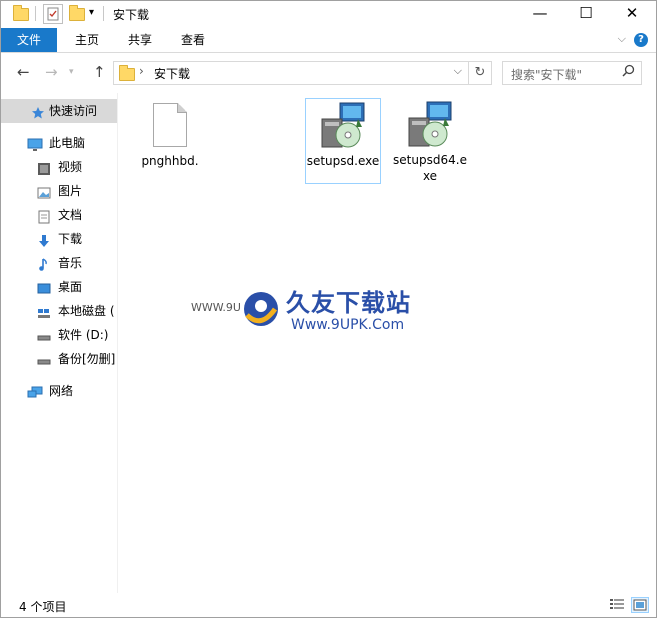 The image size is (659, 620). What do you see at coordinates (617, 604) in the screenshot?
I see `details-view-icon` at bounding box center [617, 604].